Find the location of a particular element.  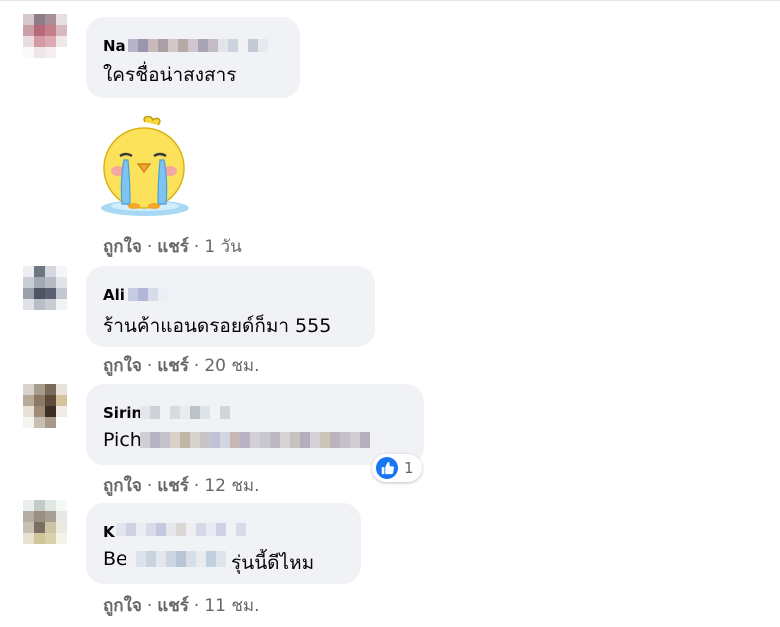

comment-actions: ถูกใจ · แชร์ · 12 ชม. is located at coordinates (181, 486).